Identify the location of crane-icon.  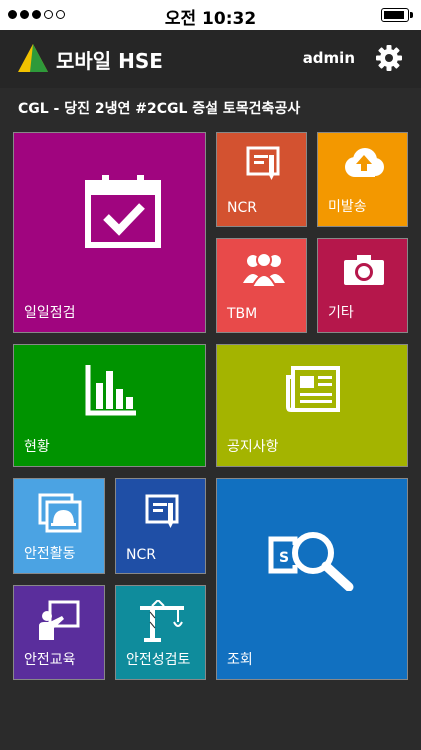
(162, 621).